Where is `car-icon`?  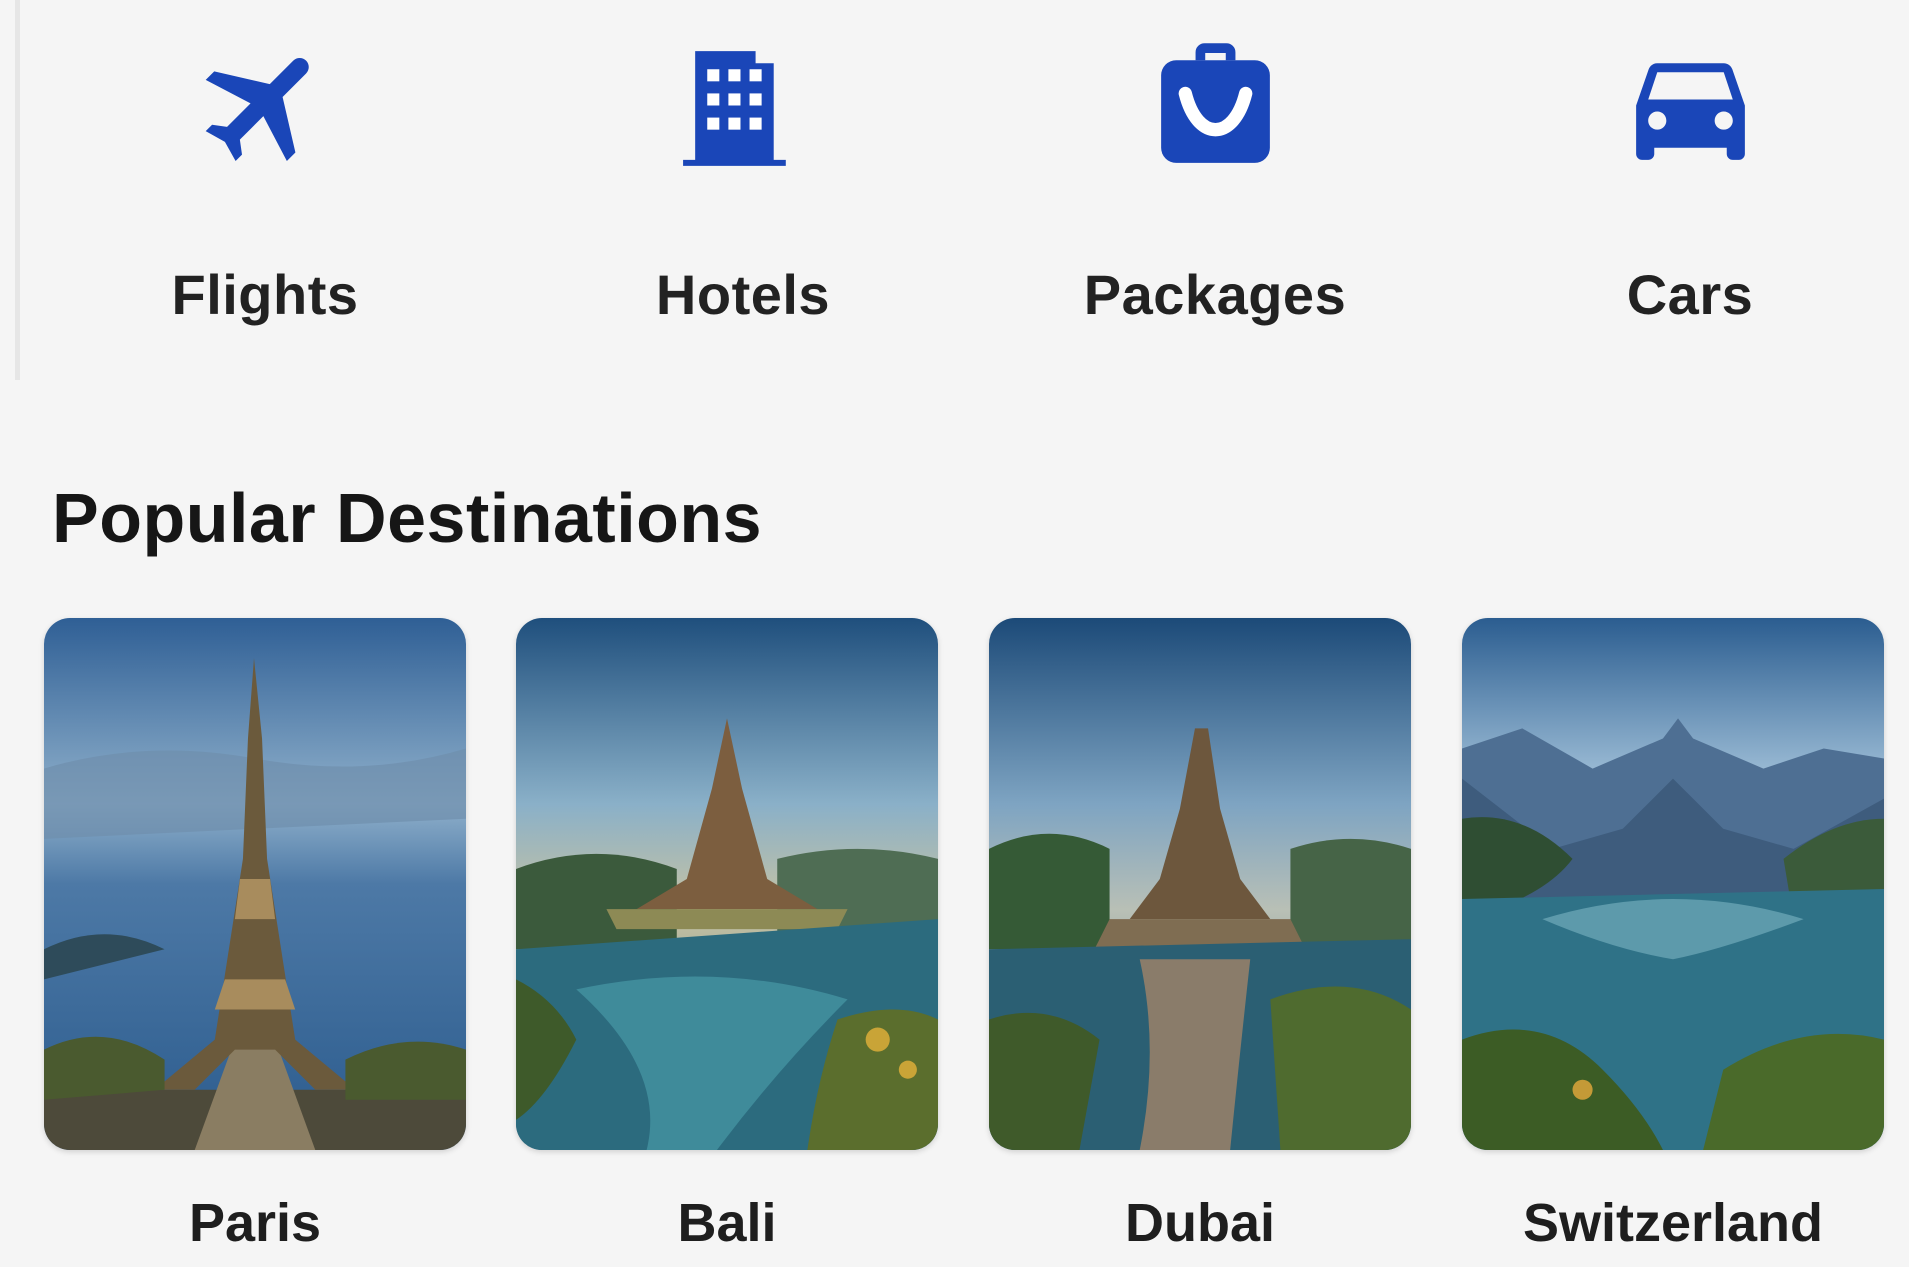 car-icon is located at coordinates (1690, 105).